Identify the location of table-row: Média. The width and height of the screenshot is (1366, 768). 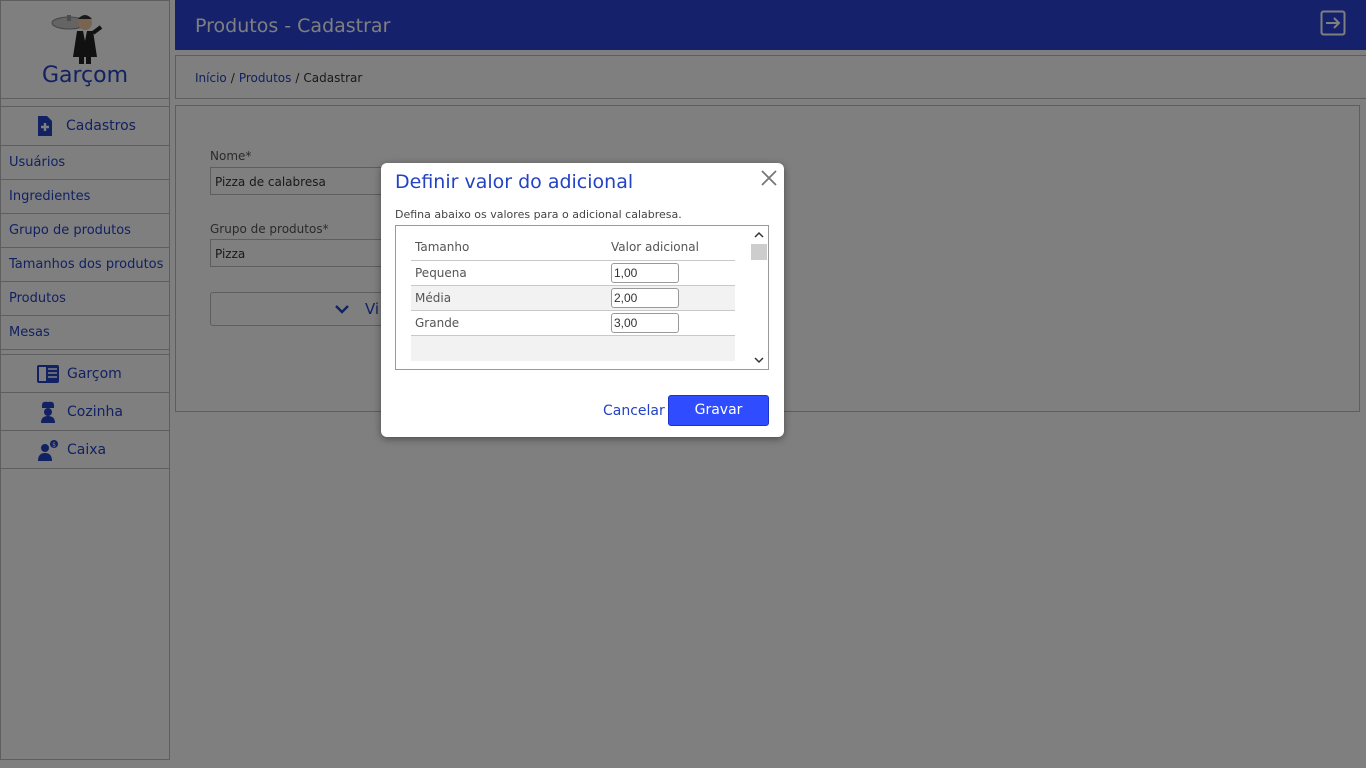
(573, 298).